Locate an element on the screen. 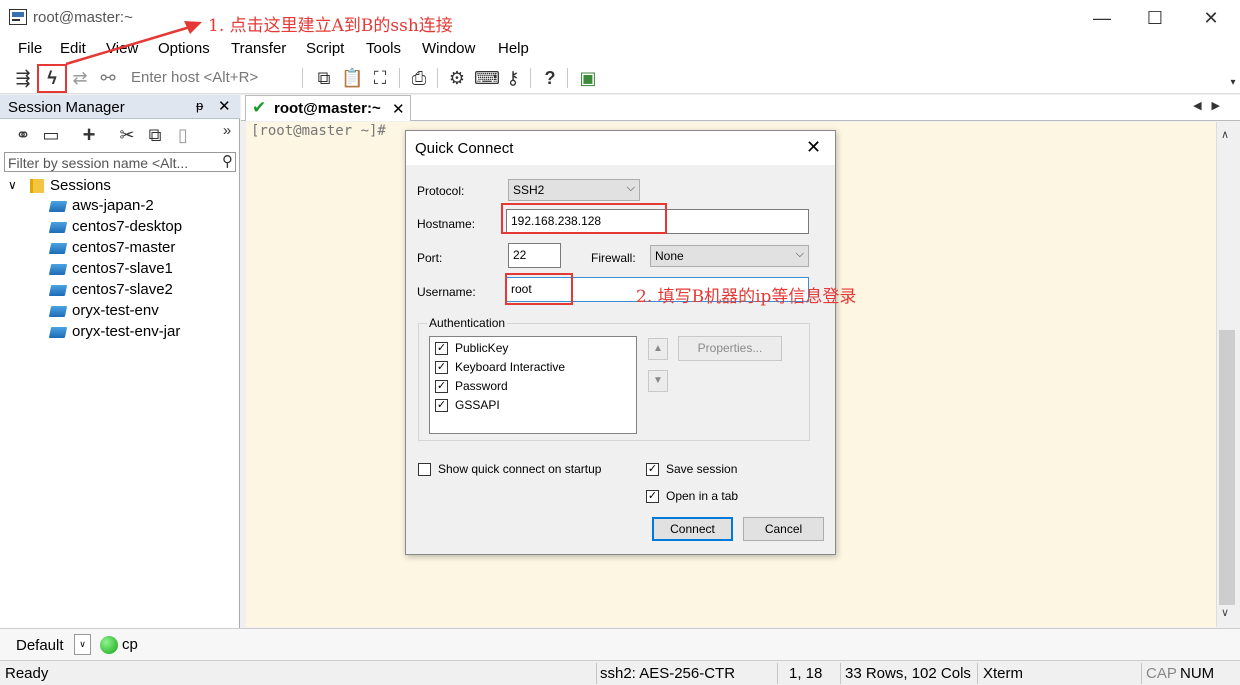 This screenshot has height=685, width=1240. scroll-down-icon: ∨ is located at coordinates (1225, 612).